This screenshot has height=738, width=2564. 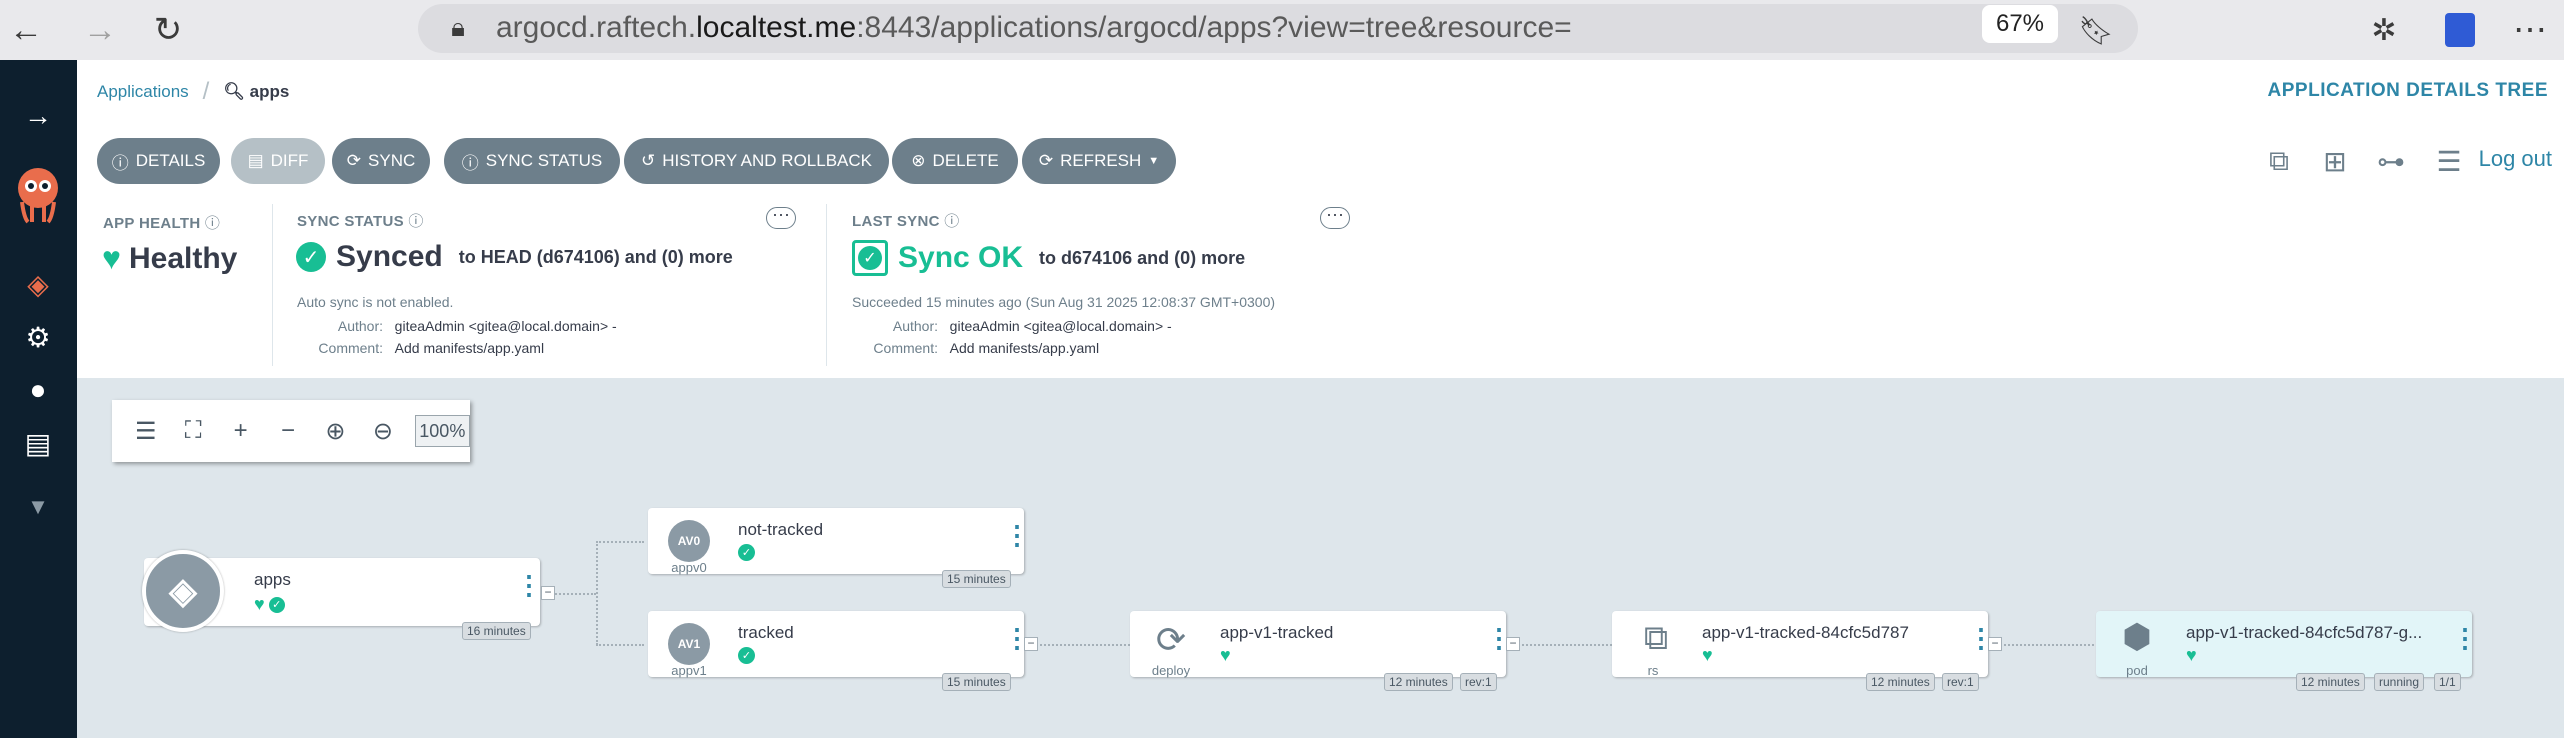 I want to click on breadcrumb-applications-link: Applications, so click(x=143, y=92).